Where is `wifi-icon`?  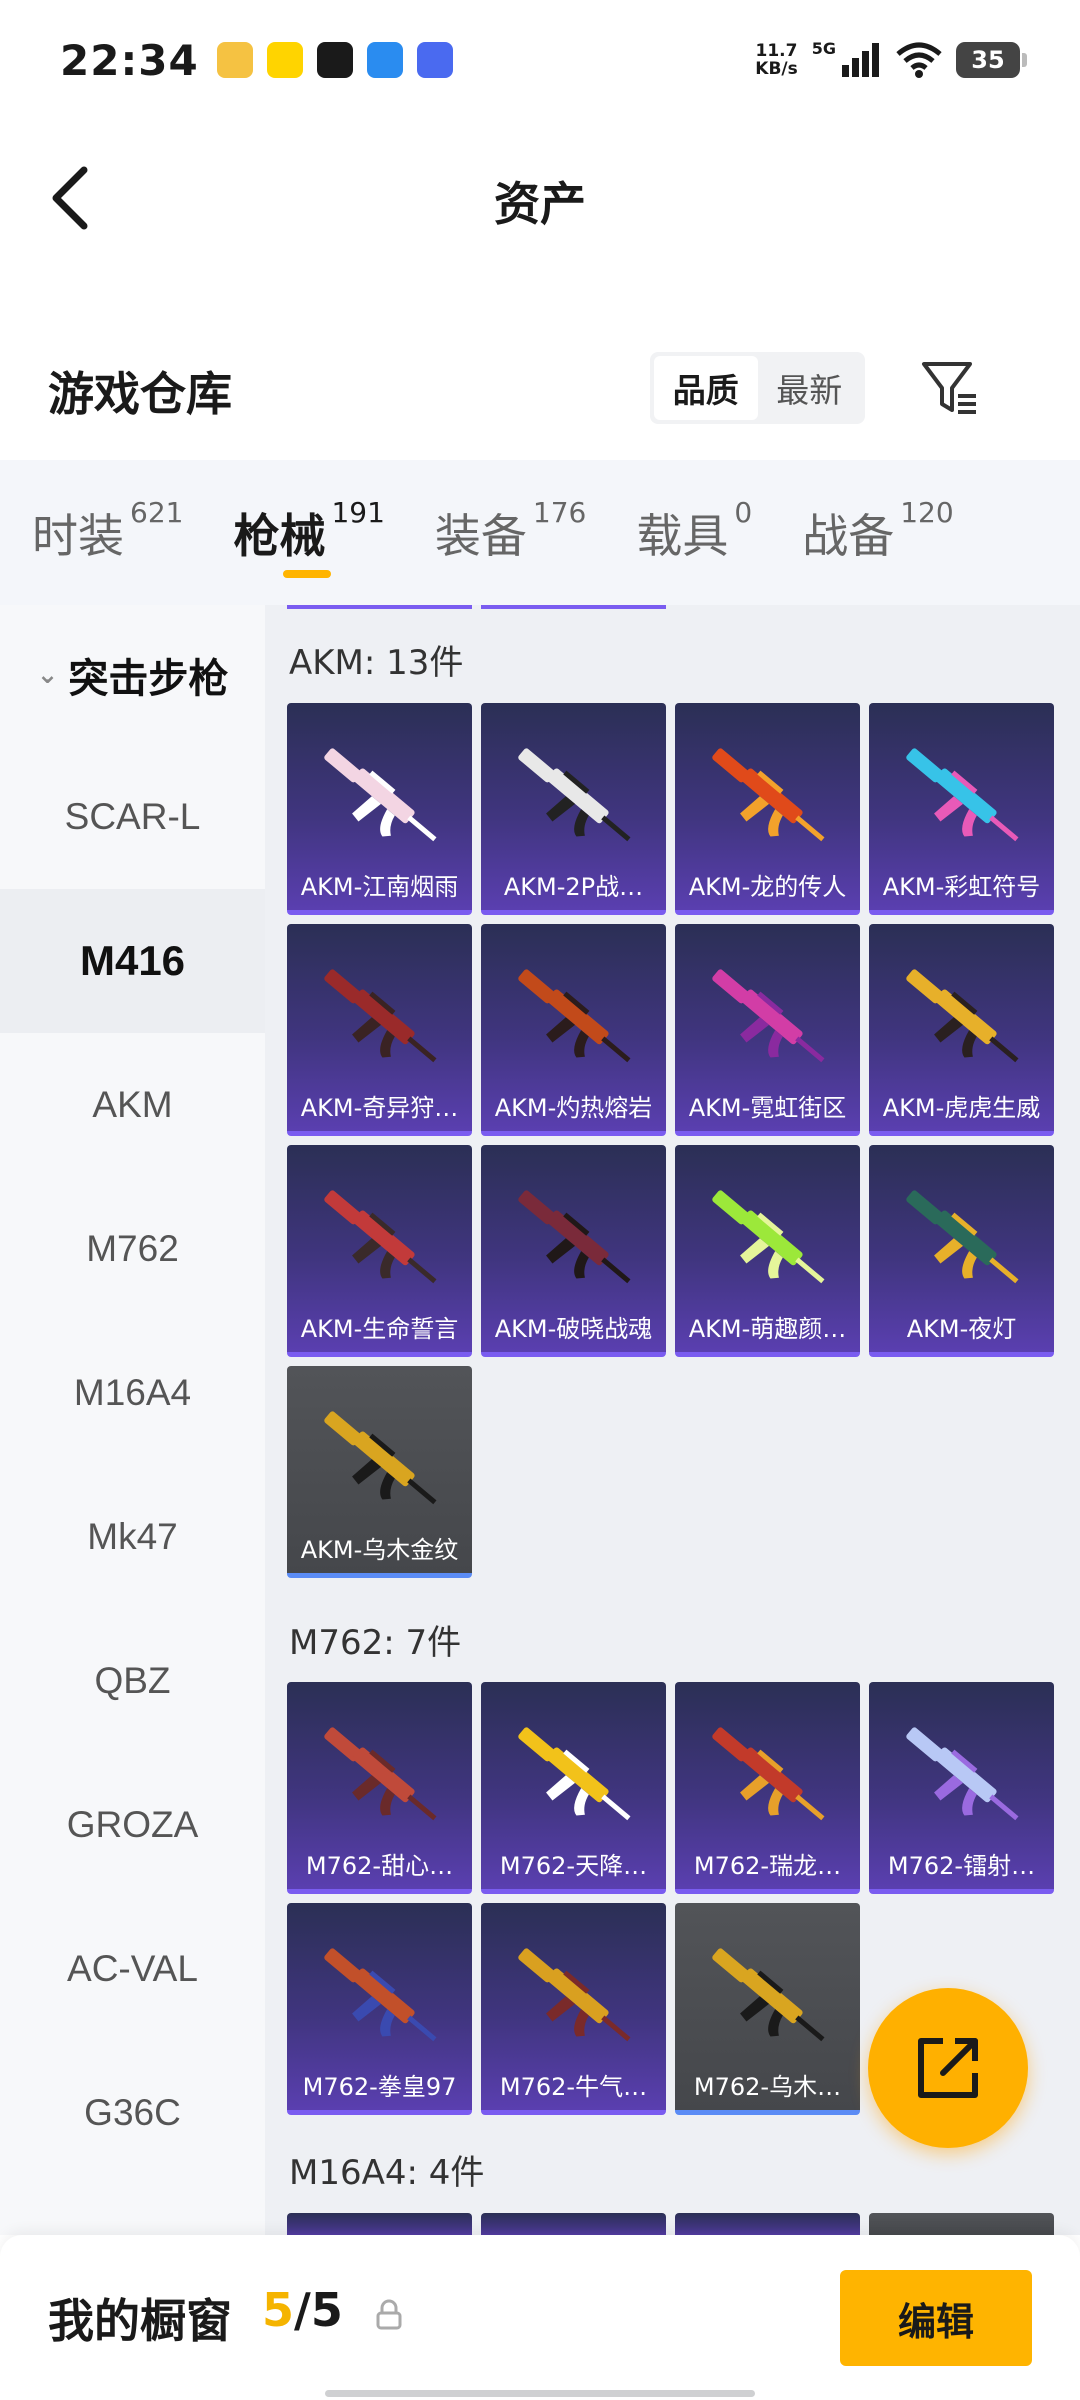 wifi-icon is located at coordinates (919, 60).